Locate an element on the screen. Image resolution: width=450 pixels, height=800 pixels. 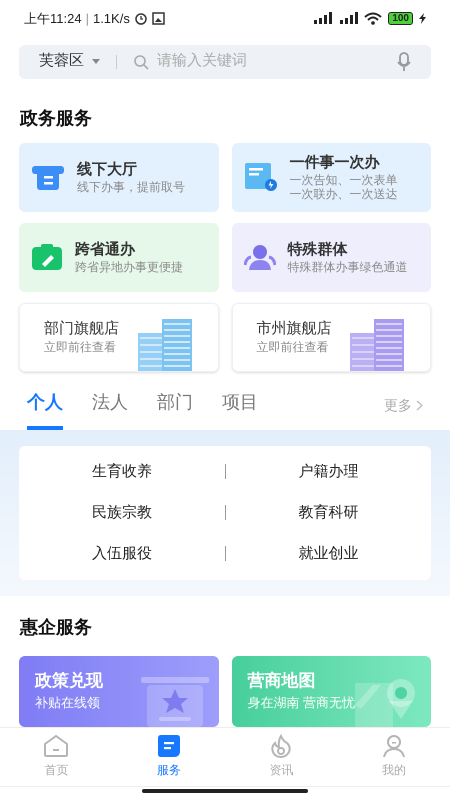
topic-link: 民族宗教 is located at coordinates (121, 512).